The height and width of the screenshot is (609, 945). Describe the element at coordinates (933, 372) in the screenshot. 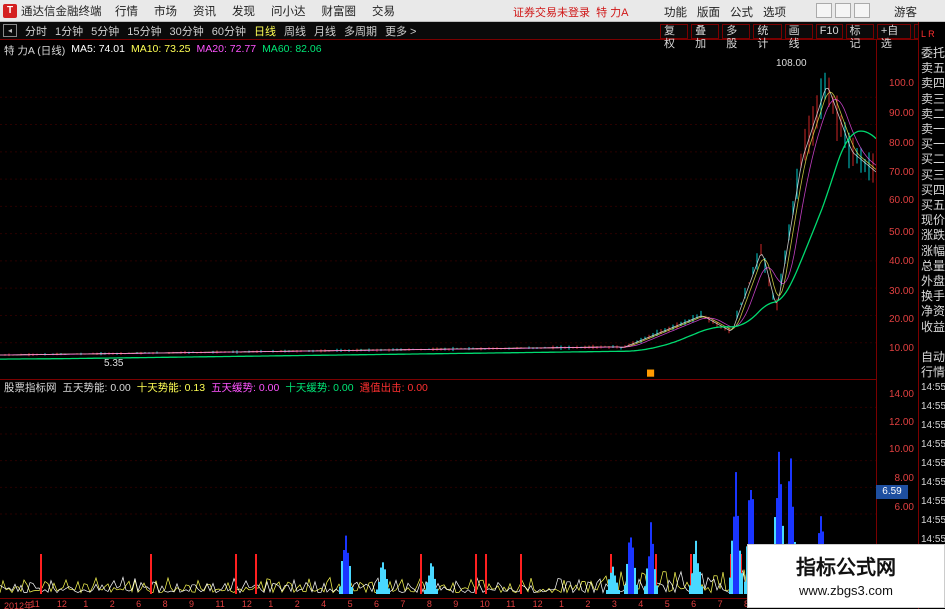

I see `sidebar-item: 行情` at that location.